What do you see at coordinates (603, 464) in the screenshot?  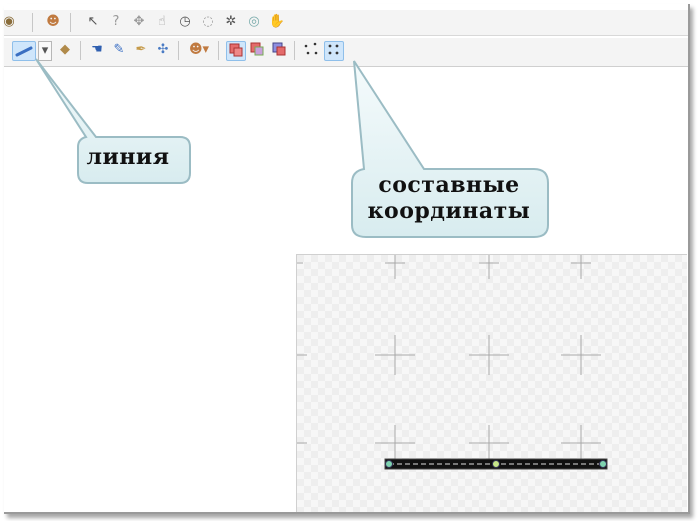 I see `segment-end-point` at bounding box center [603, 464].